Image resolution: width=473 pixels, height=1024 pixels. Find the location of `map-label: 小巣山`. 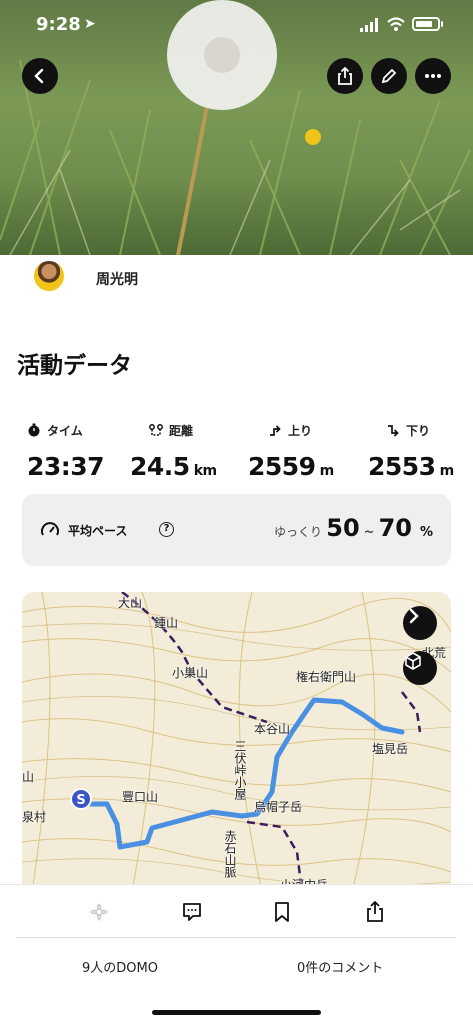

map-label: 小巣山 is located at coordinates (190, 673).